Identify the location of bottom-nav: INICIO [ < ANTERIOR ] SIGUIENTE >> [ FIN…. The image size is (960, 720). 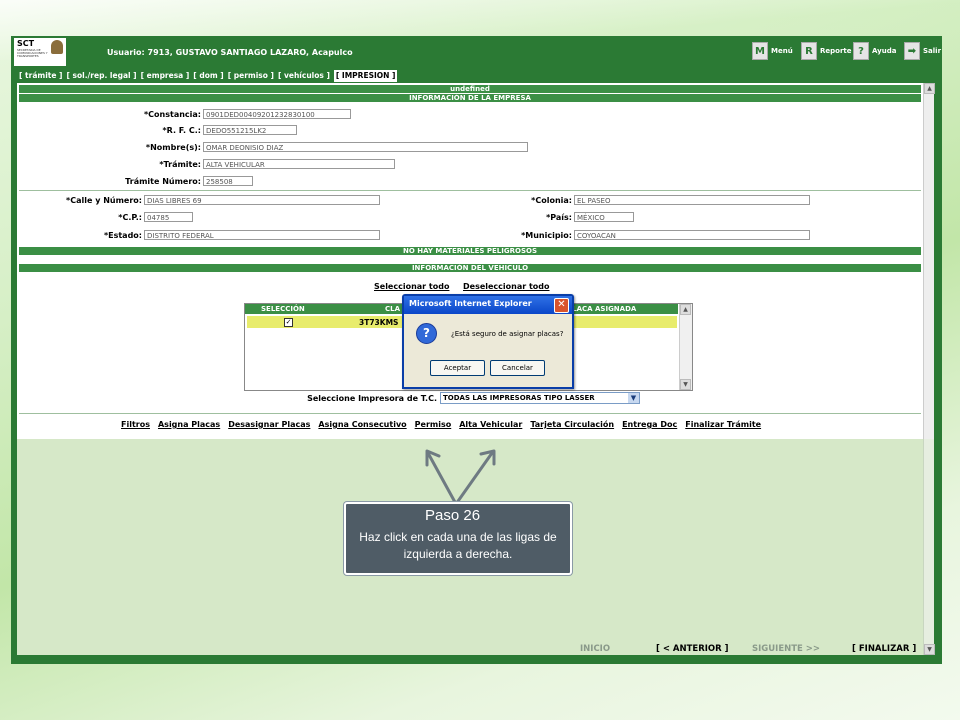
(476, 650).